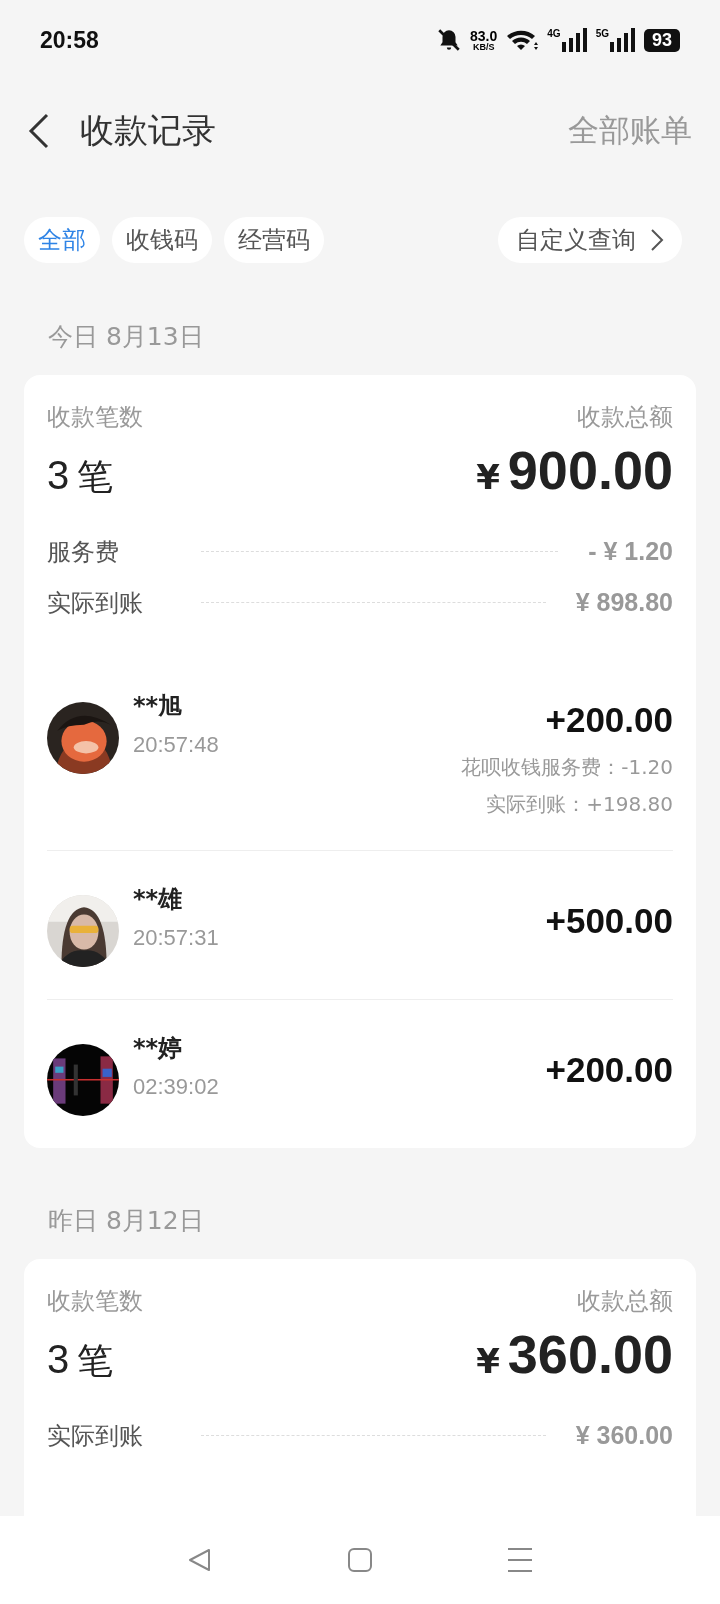  What do you see at coordinates (624, 1435) in the screenshot?
I see `summary-value: ¥ 360.00` at bounding box center [624, 1435].